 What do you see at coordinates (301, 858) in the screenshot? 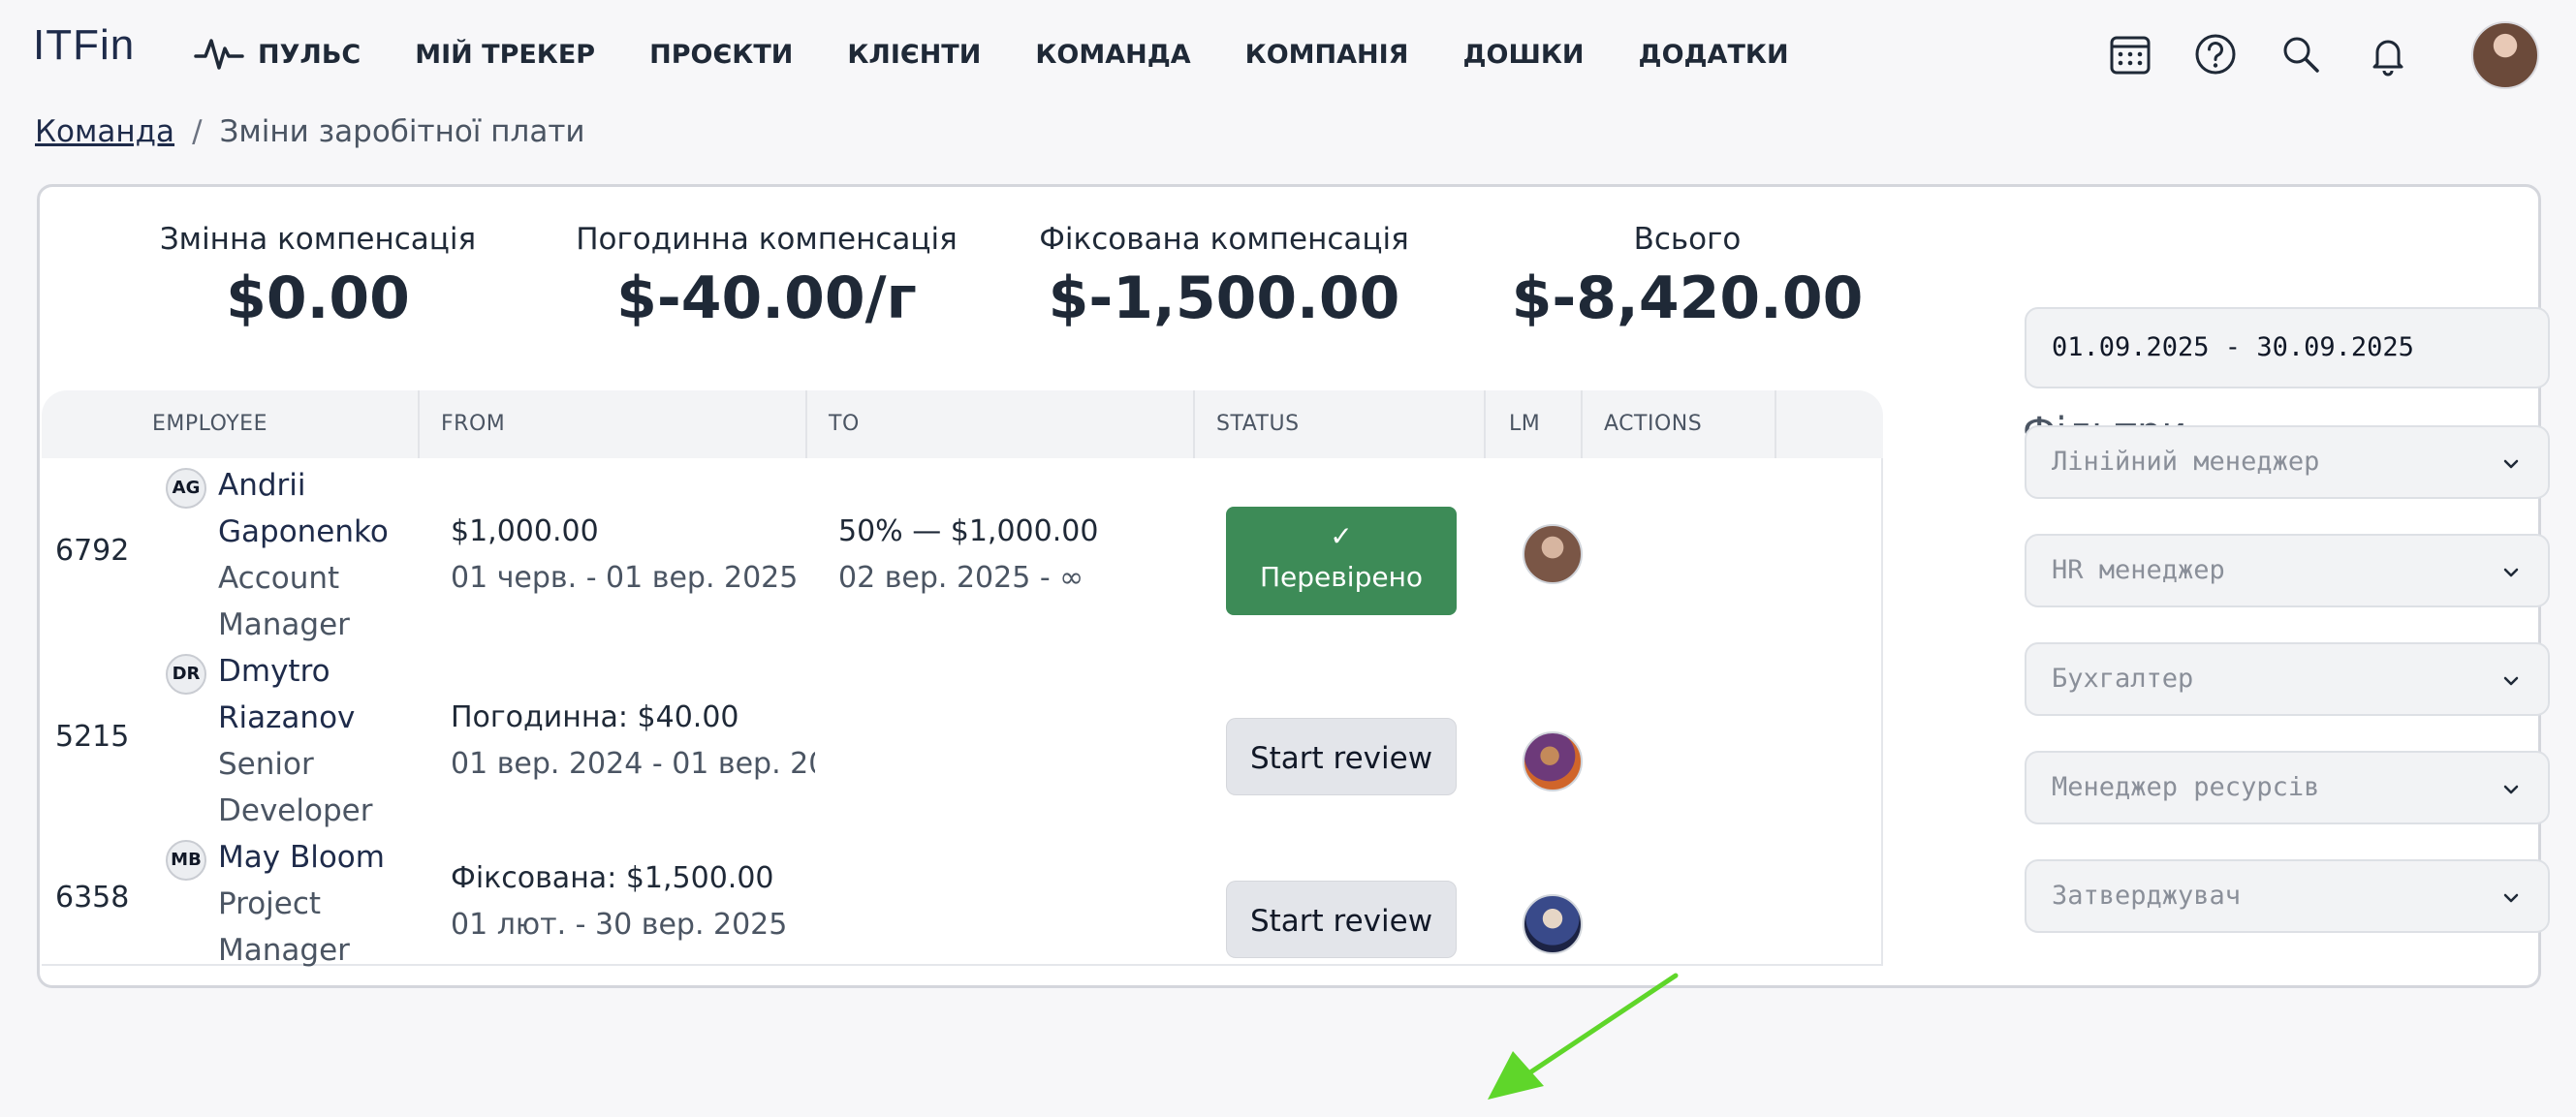
I see `employee-name-line: May Bloom` at bounding box center [301, 858].